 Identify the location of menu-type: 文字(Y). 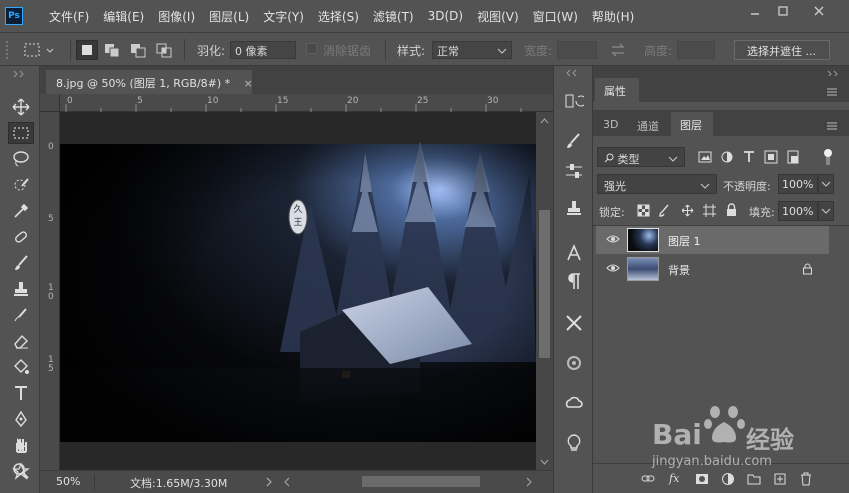
(283, 16).